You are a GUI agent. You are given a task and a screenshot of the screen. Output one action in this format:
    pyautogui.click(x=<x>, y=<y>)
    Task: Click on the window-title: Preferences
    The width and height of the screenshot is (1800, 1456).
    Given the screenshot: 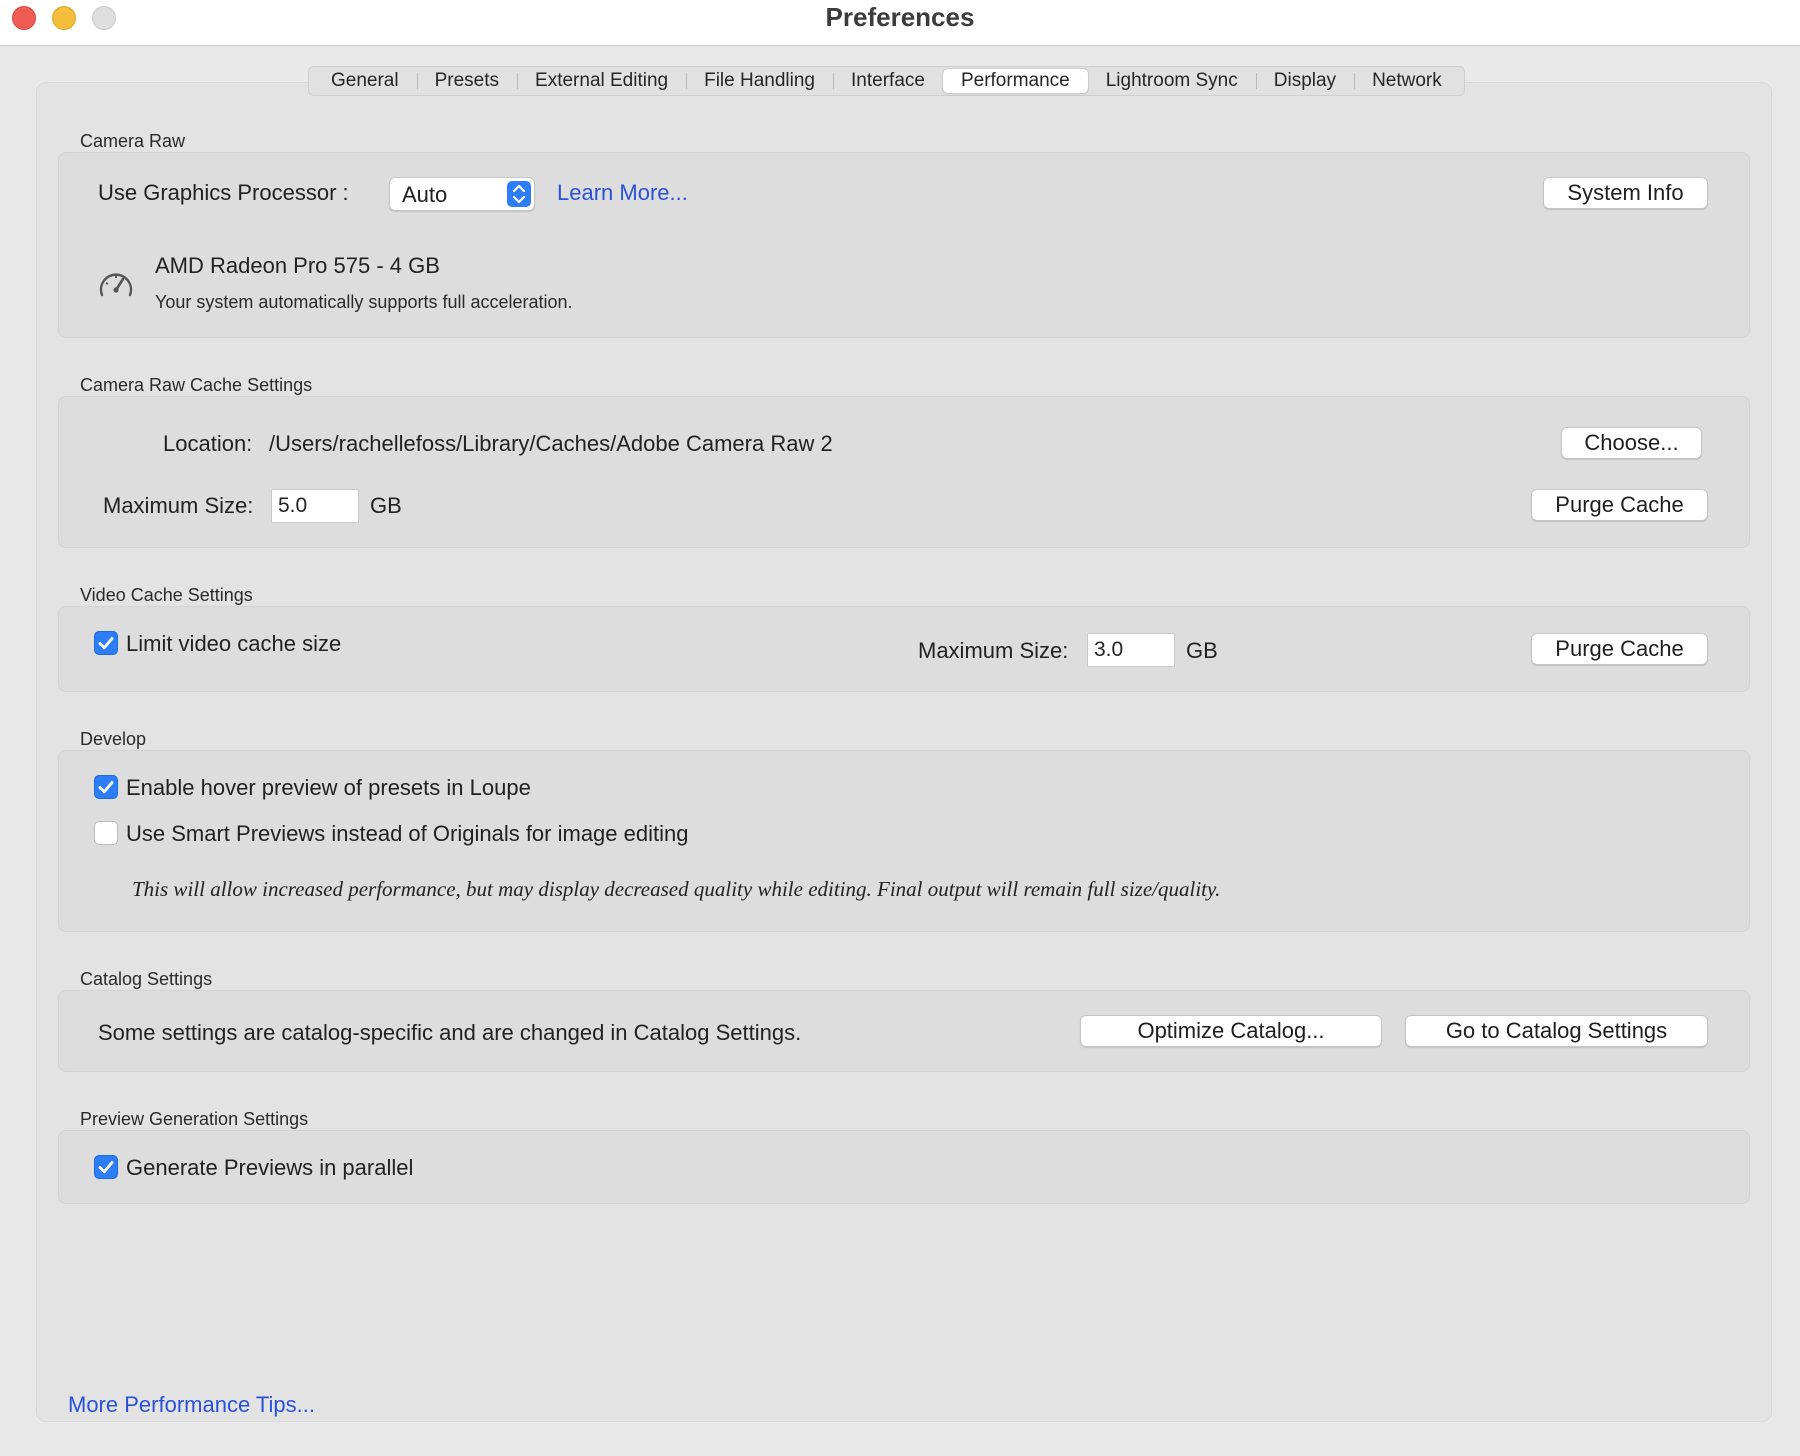 What is the action you would take?
    pyautogui.click(x=900, y=17)
    